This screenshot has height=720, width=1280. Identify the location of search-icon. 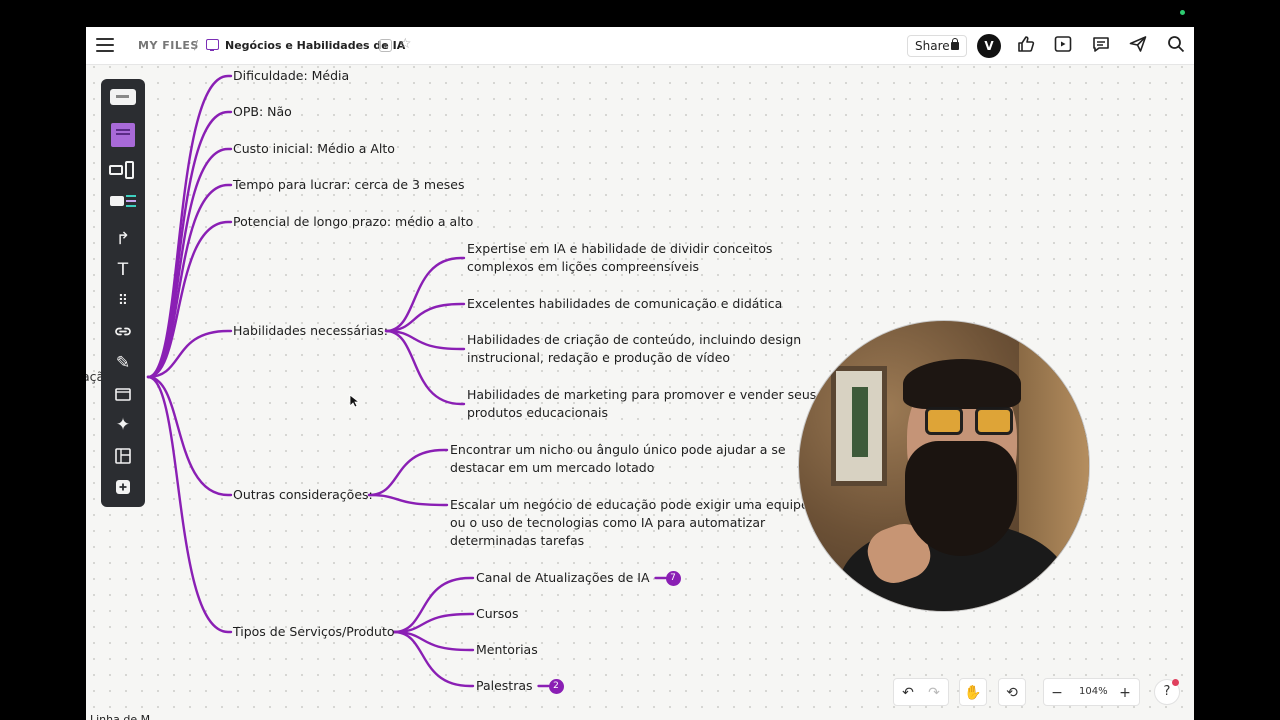
(1176, 46).